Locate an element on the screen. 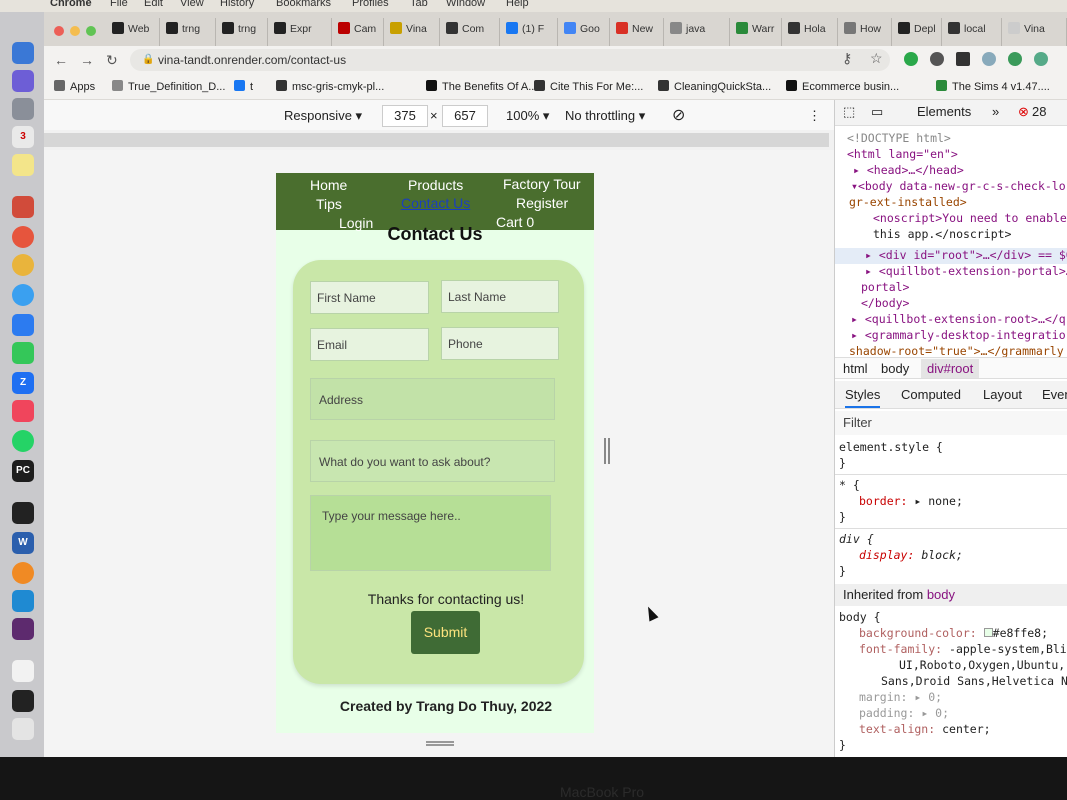  first-name-field: First Name is located at coordinates (369, 297).